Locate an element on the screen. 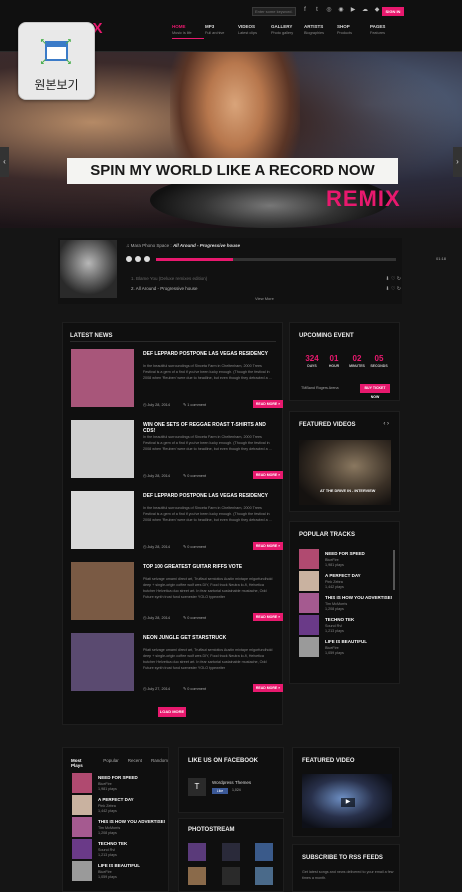 Image resolution: width=462 pixels, height=892 pixels. next-icon is located at coordinates (147, 259).